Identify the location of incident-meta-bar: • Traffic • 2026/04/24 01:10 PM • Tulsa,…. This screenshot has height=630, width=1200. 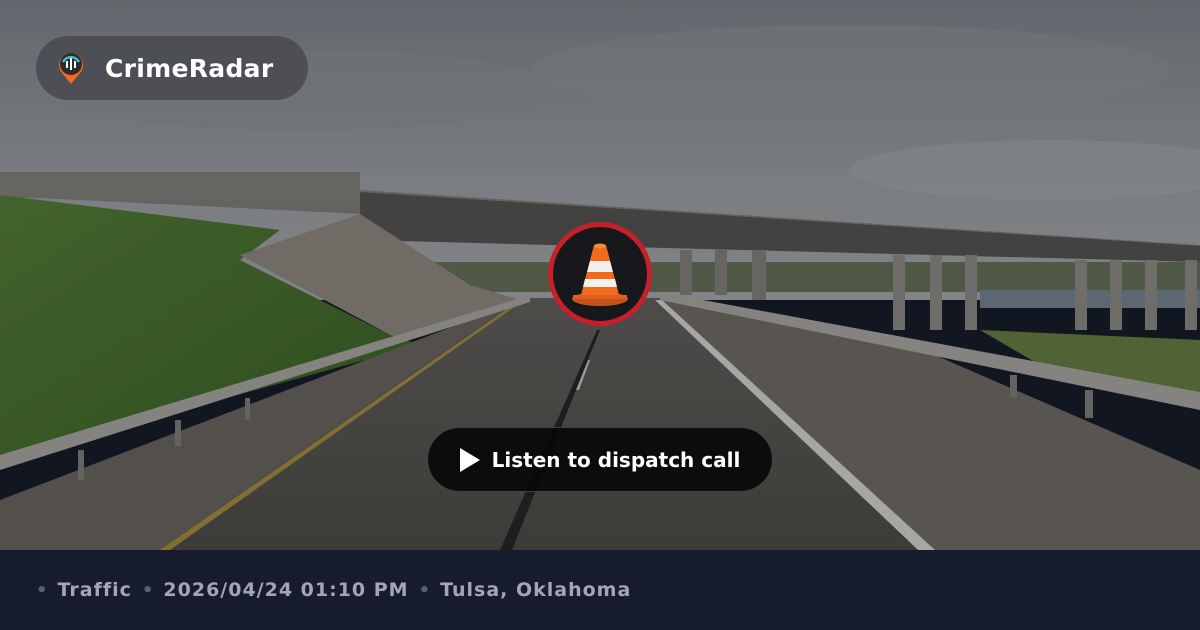
(600, 590).